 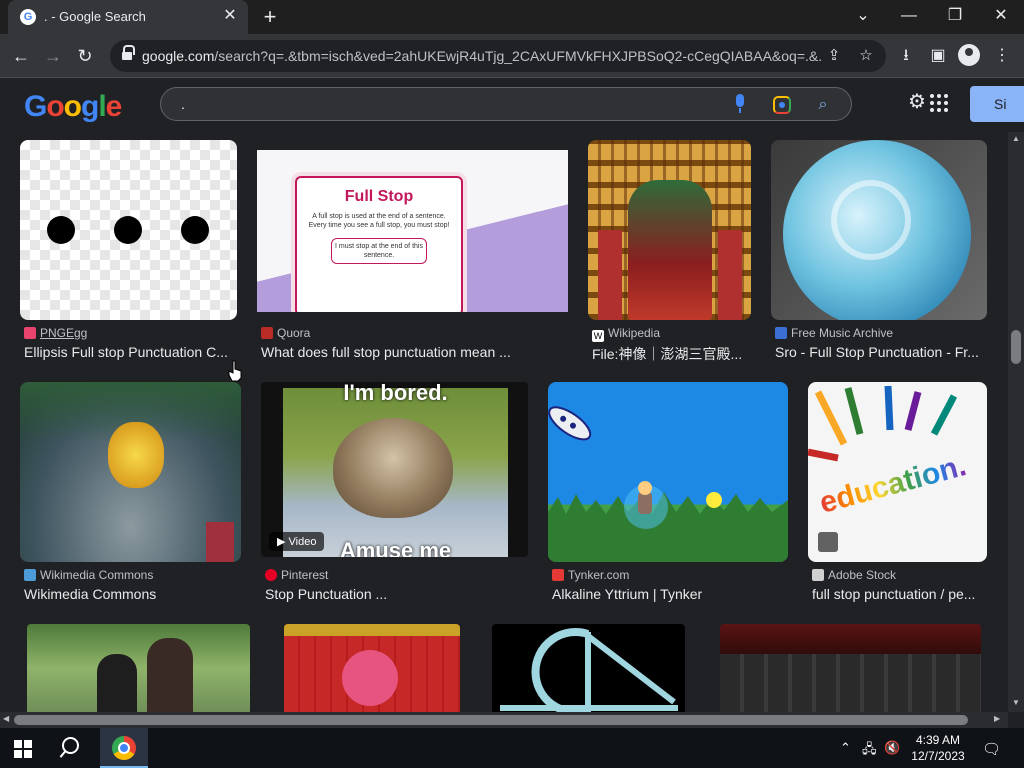 What do you see at coordinates (88, 575) in the screenshot?
I see `result-source: Wikimedia Commons` at bounding box center [88, 575].